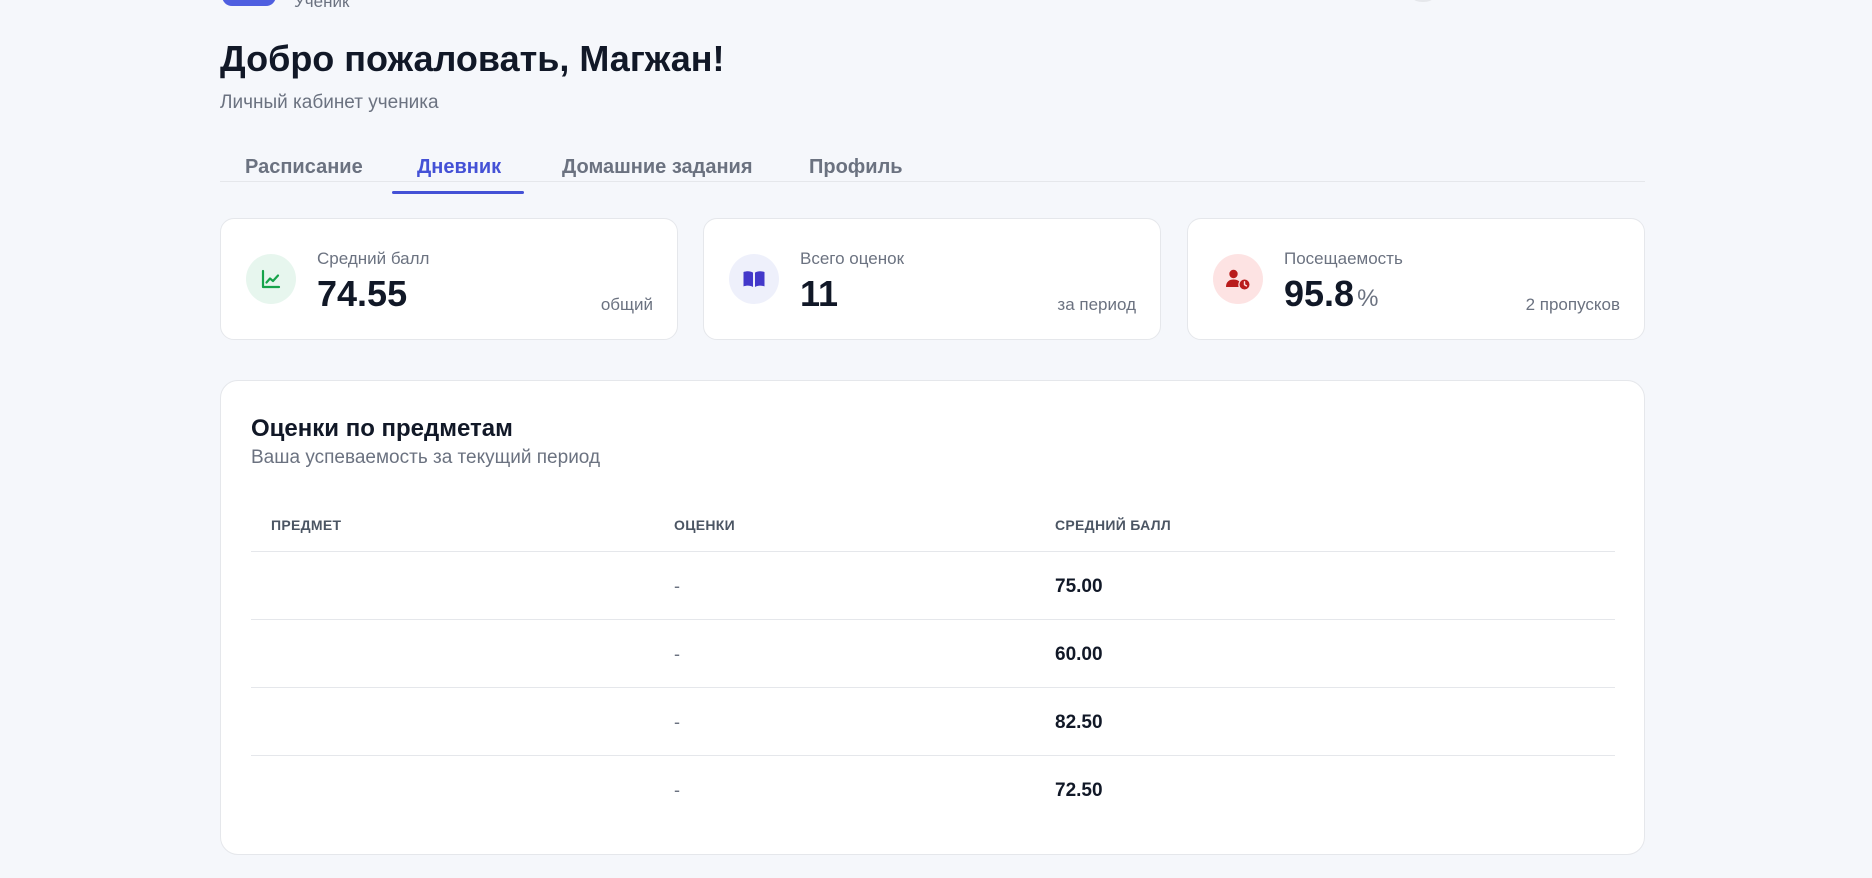  Describe the element at coordinates (382, 428) in the screenshot. I see `grades-title: Оценки по предметам` at that location.